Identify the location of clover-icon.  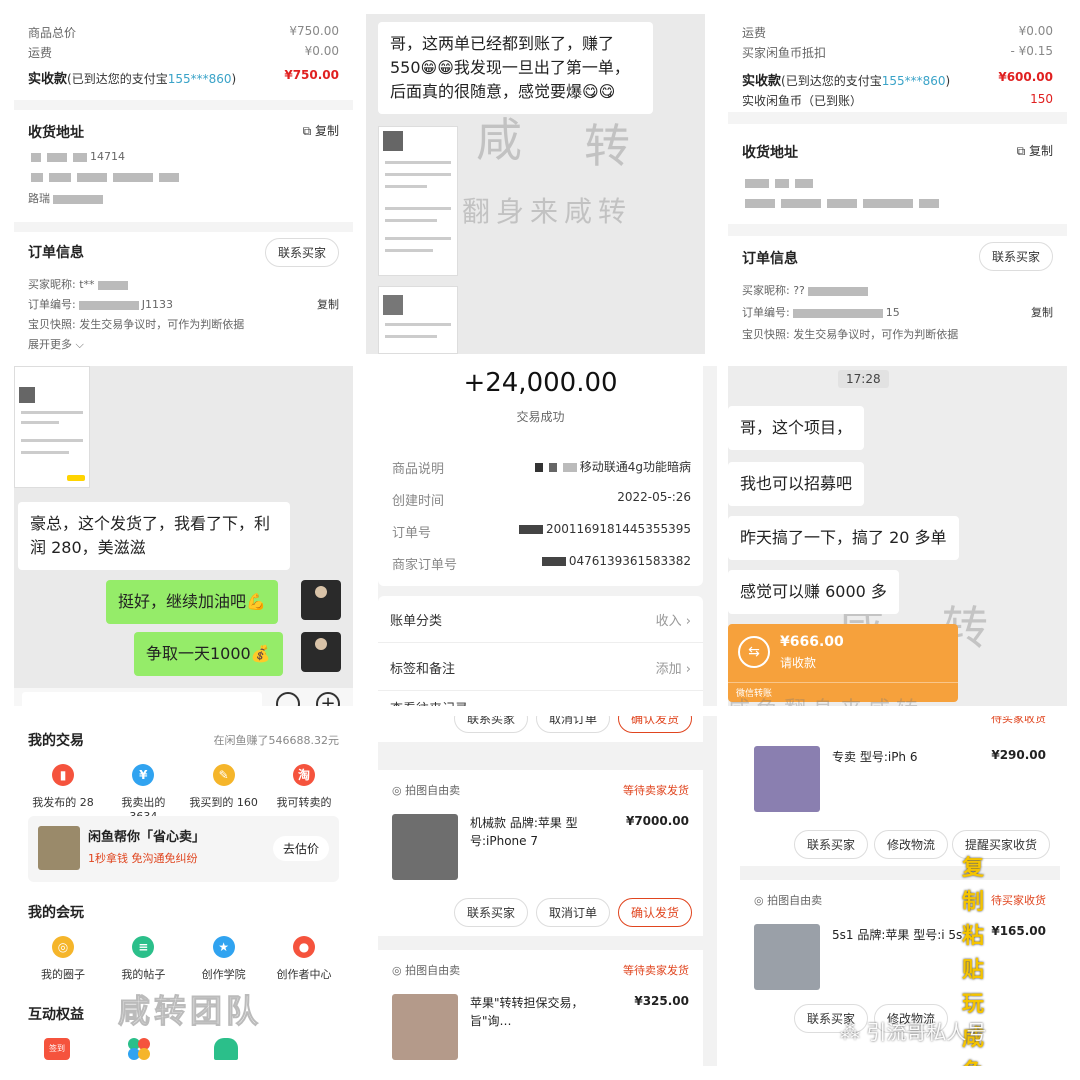
(140, 1049).